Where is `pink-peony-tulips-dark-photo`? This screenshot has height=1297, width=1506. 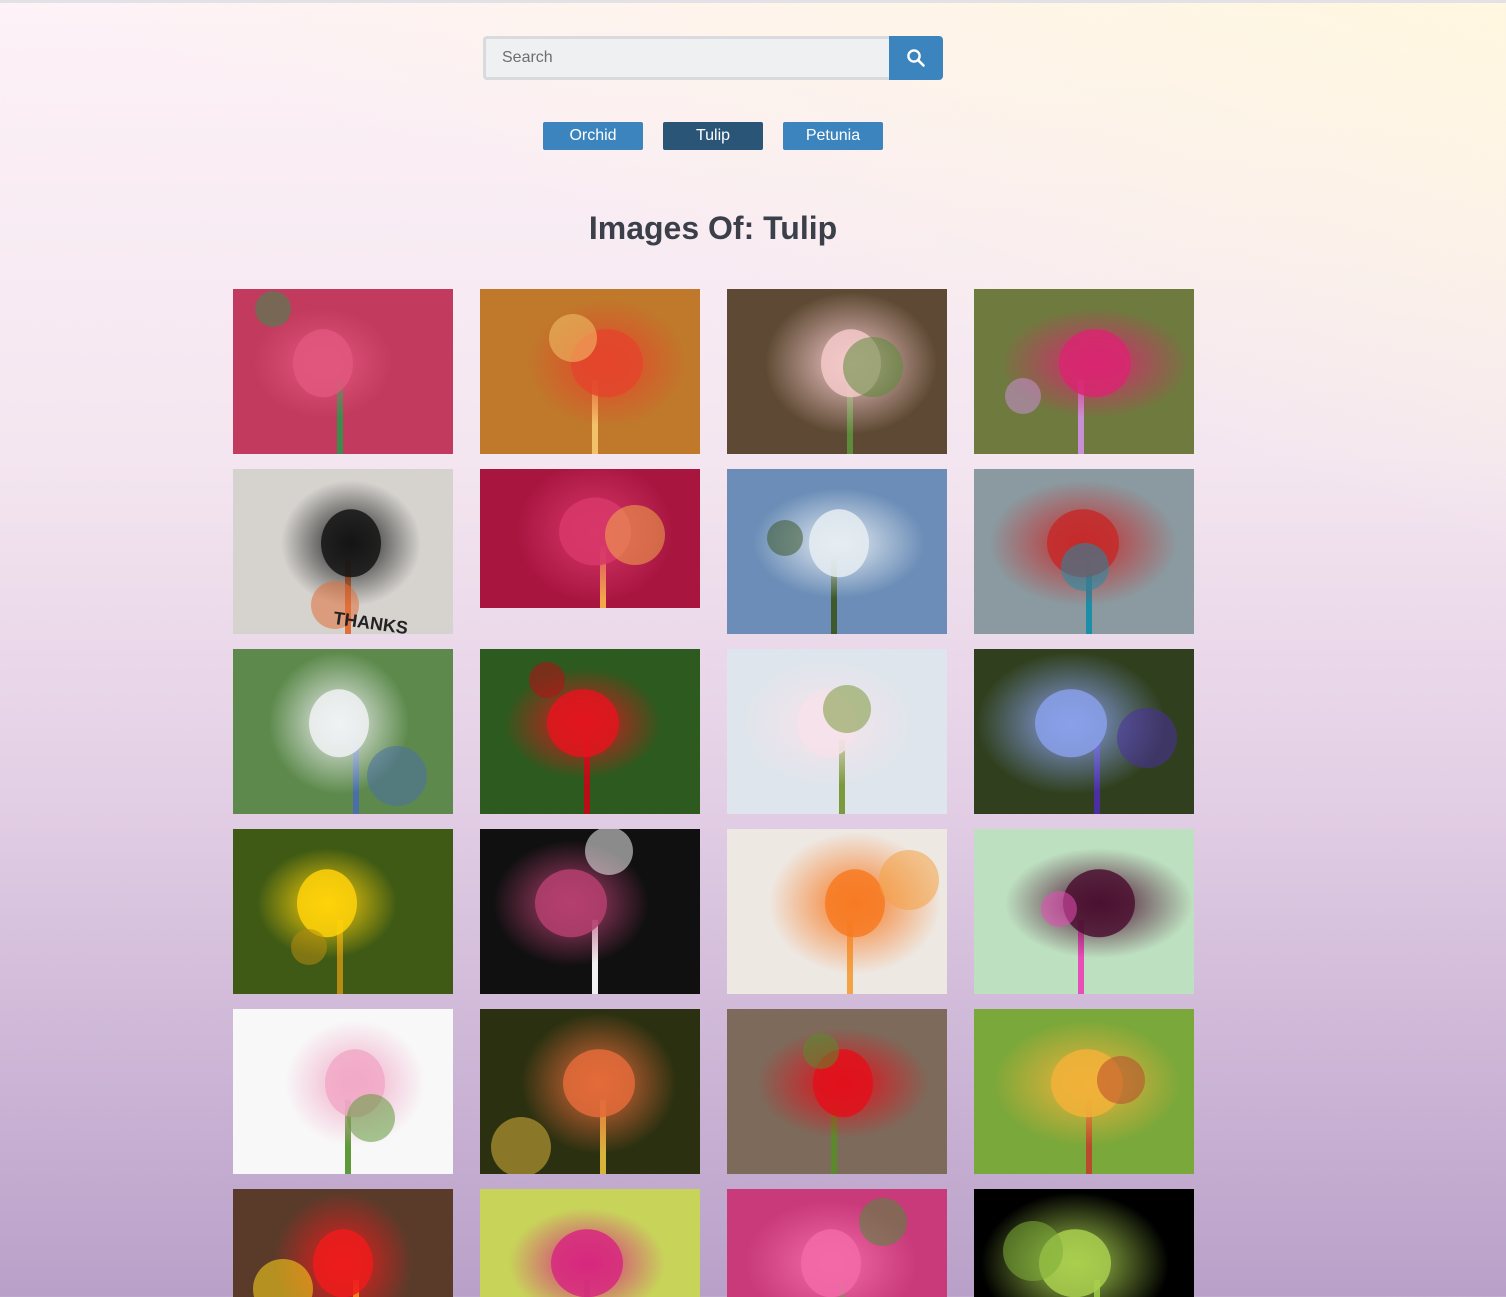 pink-peony-tulips-dark-photo is located at coordinates (590, 911).